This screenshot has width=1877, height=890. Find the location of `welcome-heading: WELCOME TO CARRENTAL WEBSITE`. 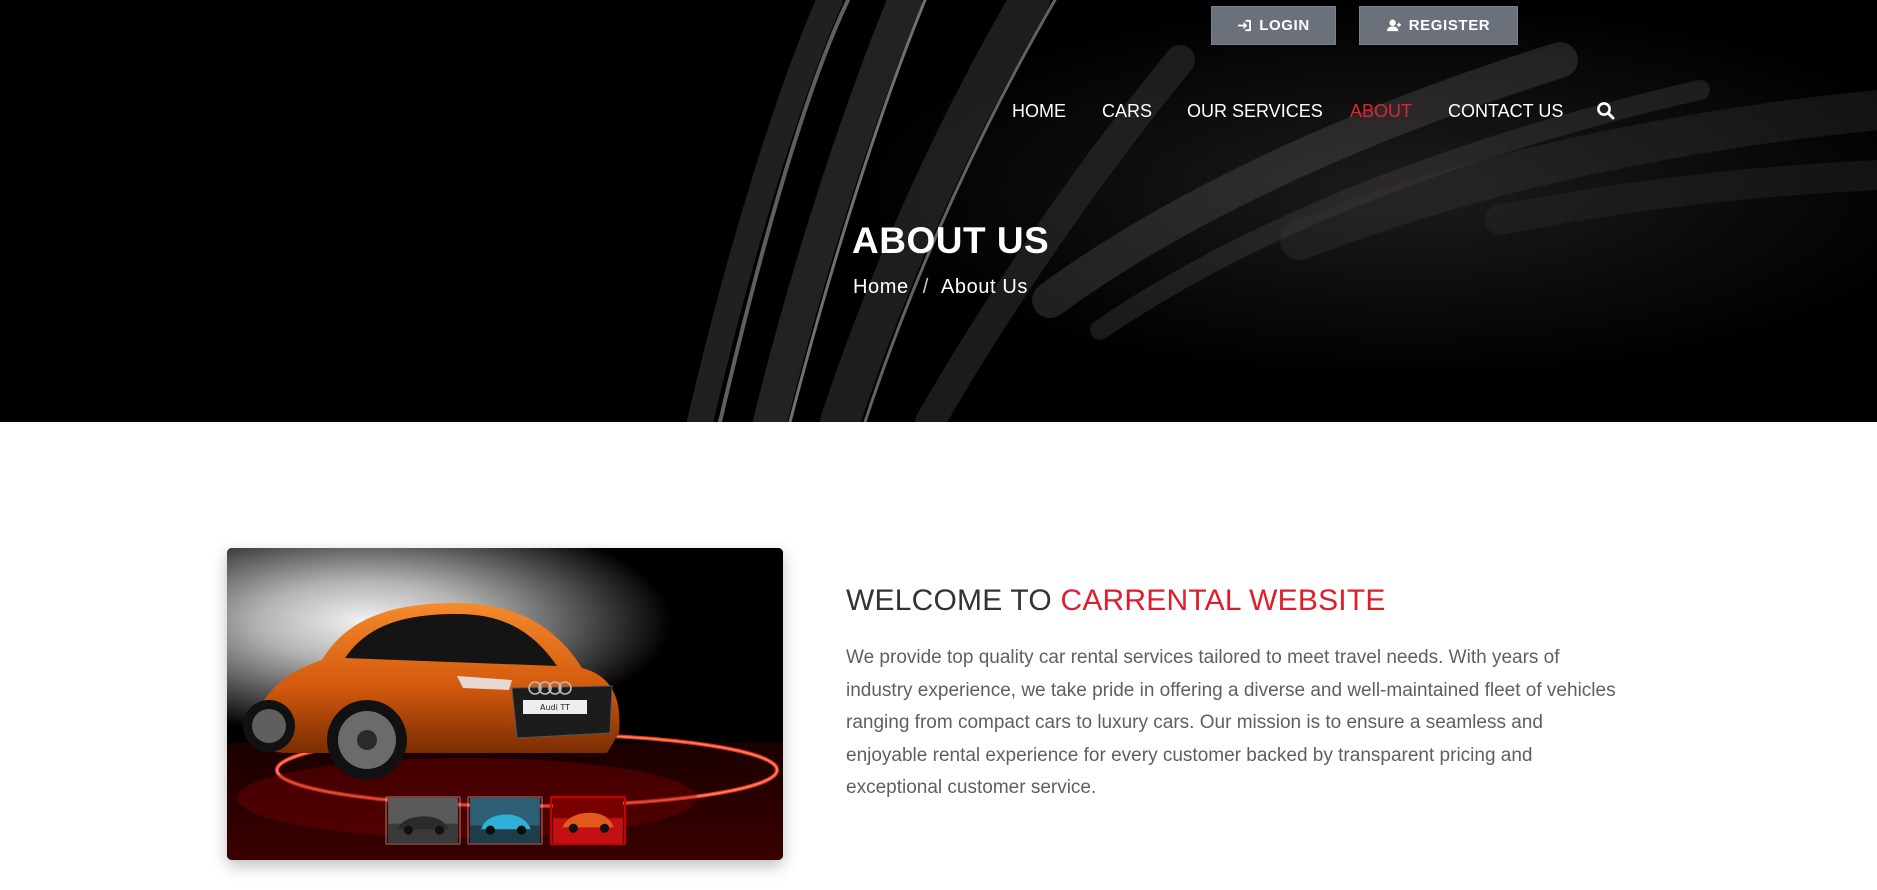

welcome-heading: WELCOME TO CARRENTAL WEBSITE is located at coordinates (1116, 601).